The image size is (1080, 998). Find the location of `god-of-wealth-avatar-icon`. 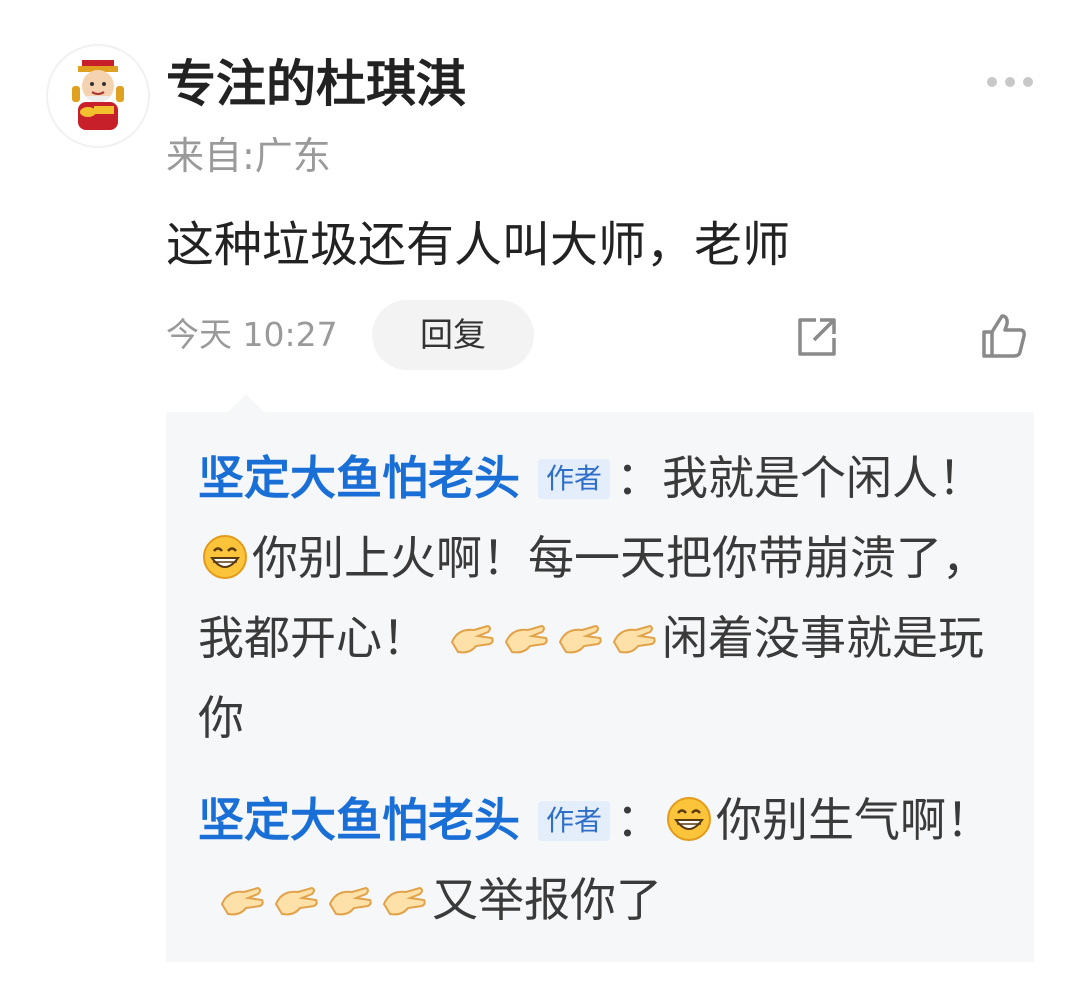

god-of-wealth-avatar-icon is located at coordinates (98, 95).